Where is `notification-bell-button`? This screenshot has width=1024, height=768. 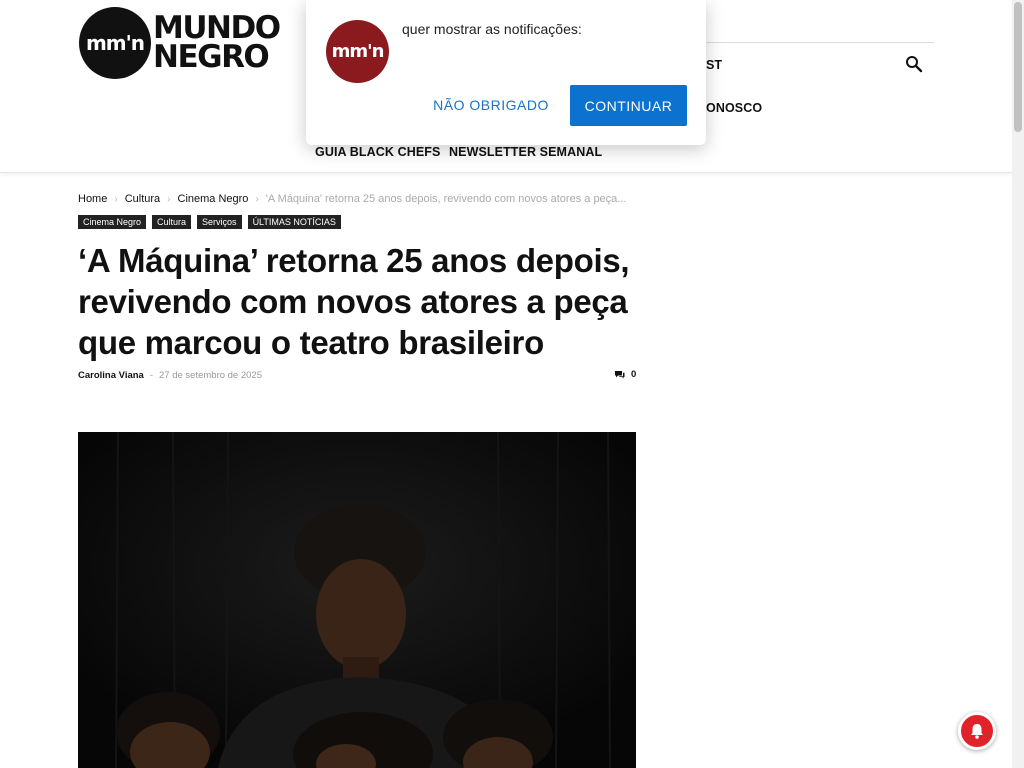 notification-bell-button is located at coordinates (977, 731).